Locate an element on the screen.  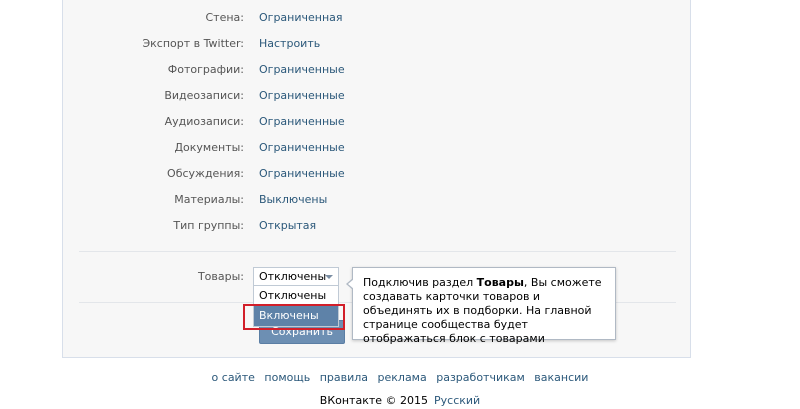
setting-row-videos: Видеозаписи: Ограниченные is located at coordinates (377, 96).